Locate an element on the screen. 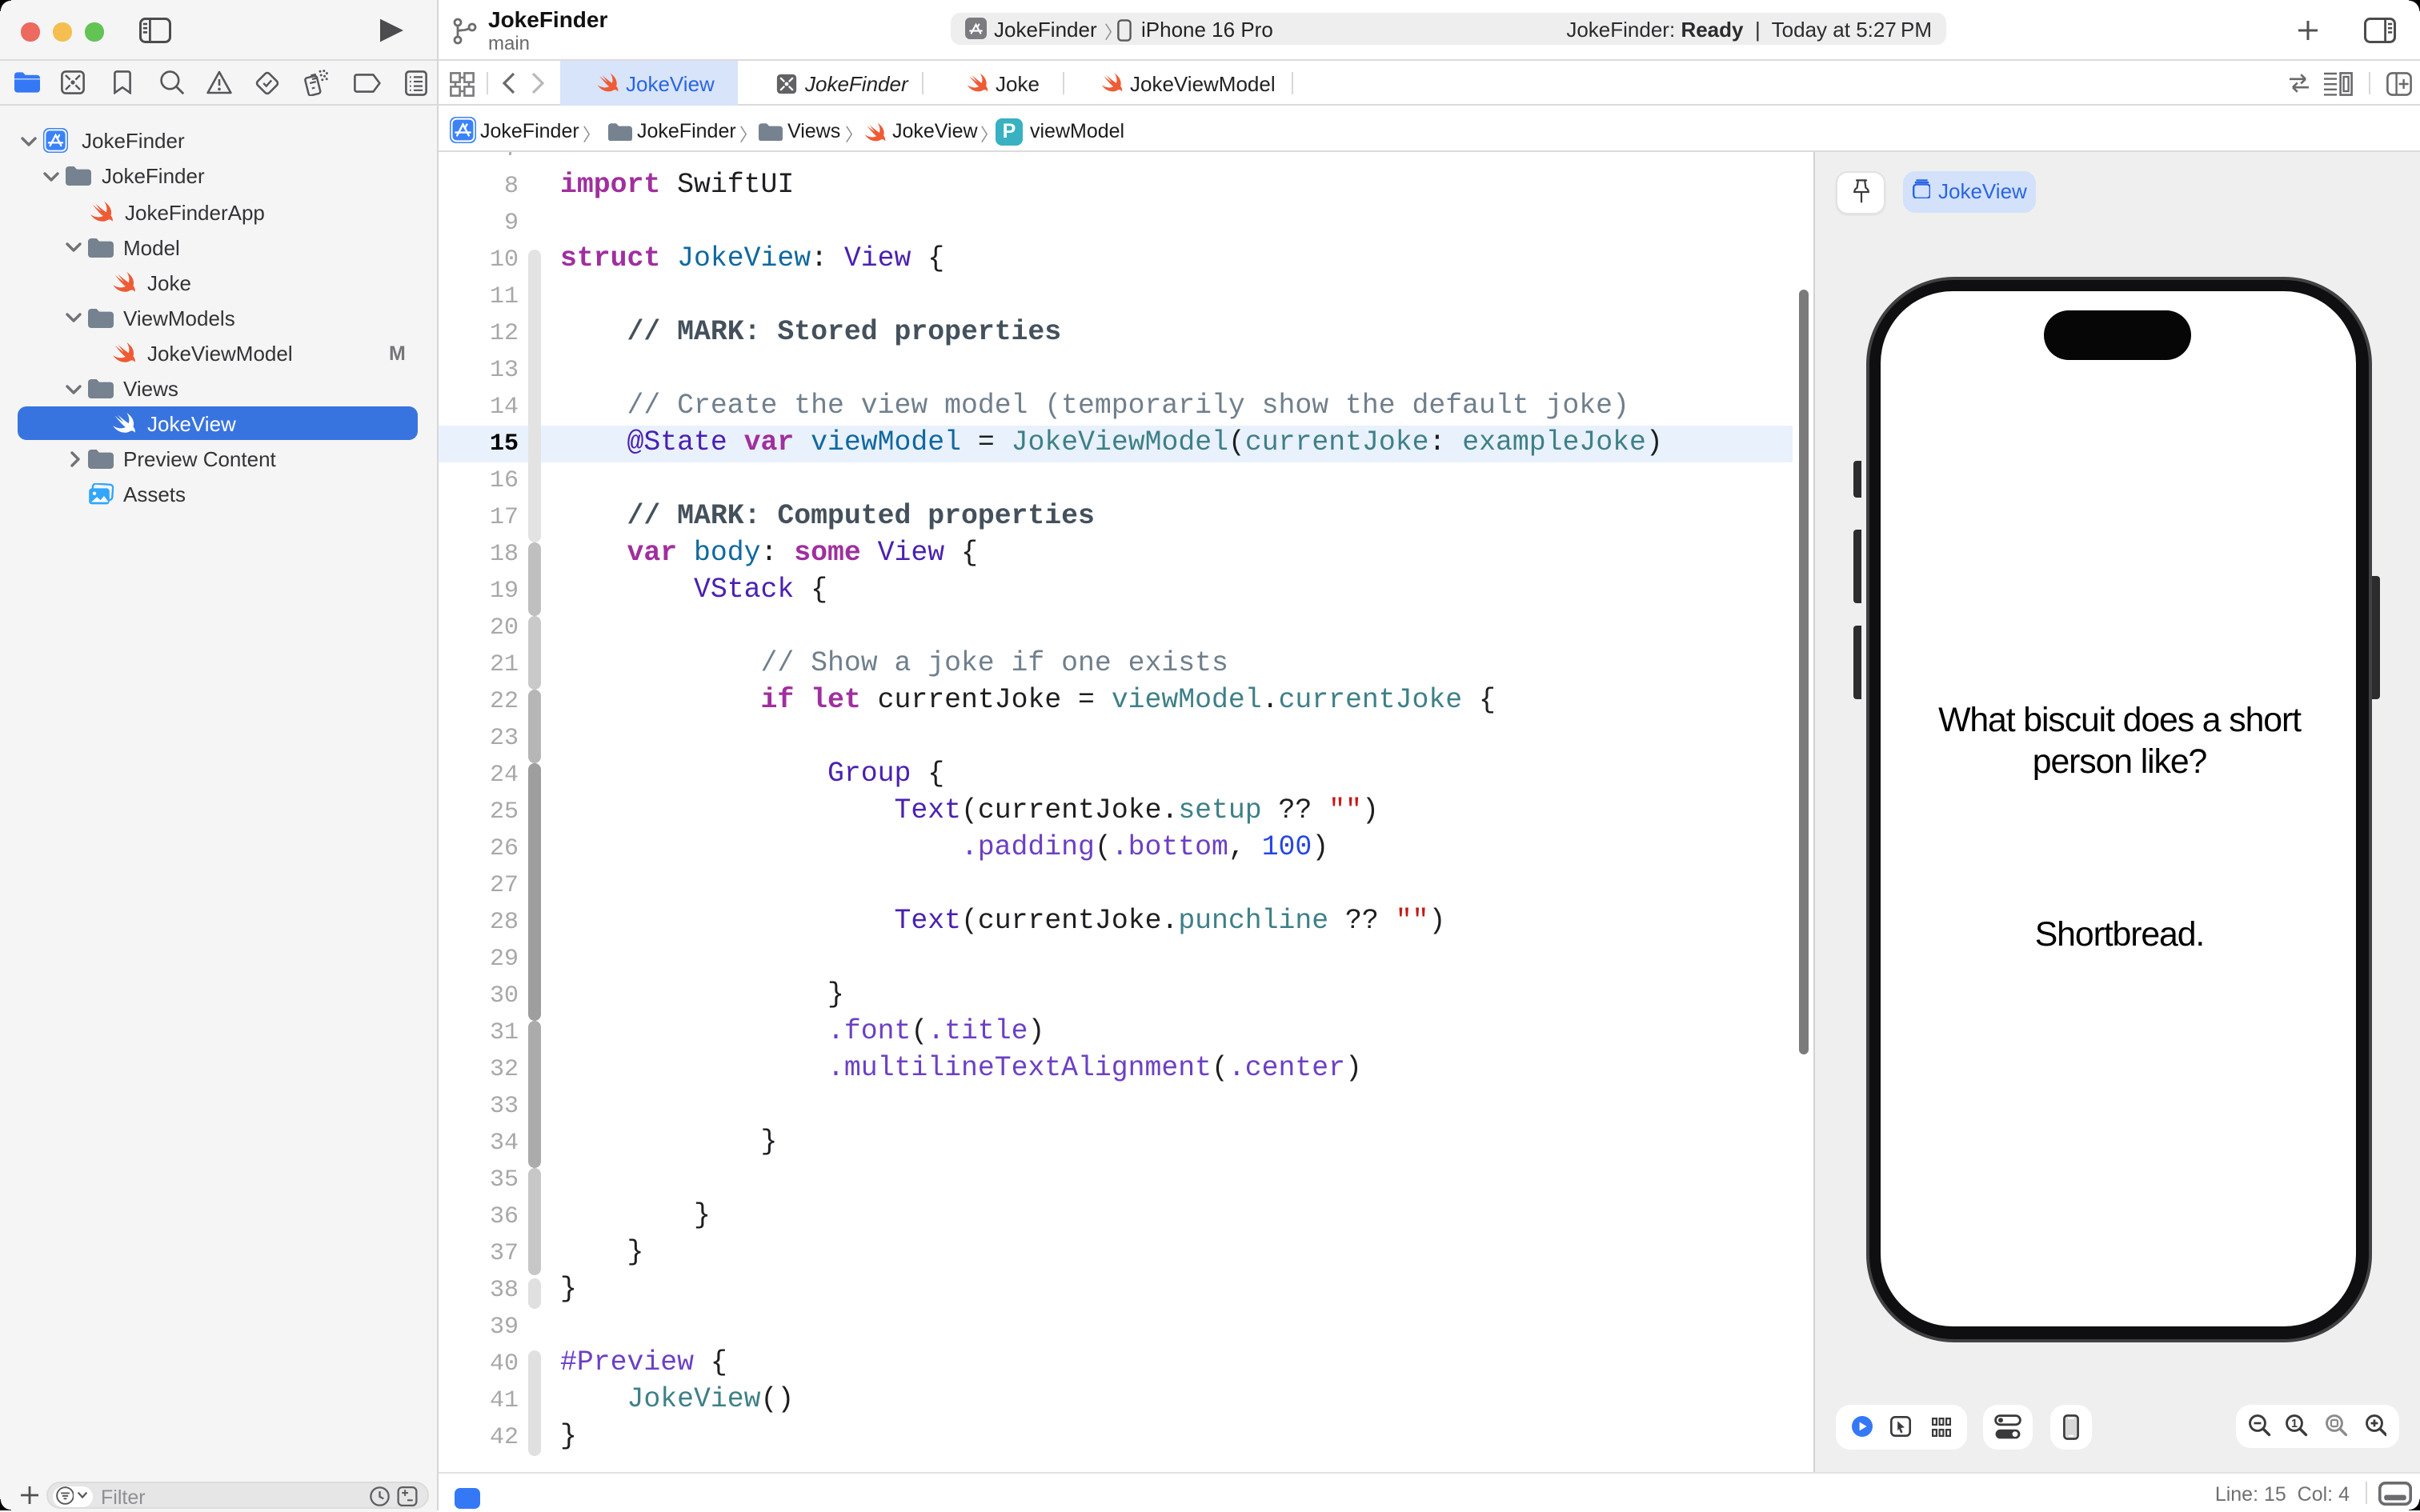  svg-text: 1 is located at coordinates (2294, 1424).